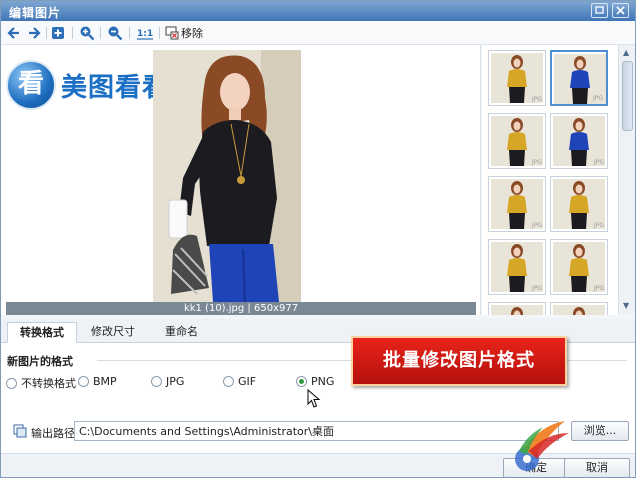 Image resolution: width=636 pixels, height=478 pixels. I want to click on tab-resize: 修改尺寸, so click(113, 332).